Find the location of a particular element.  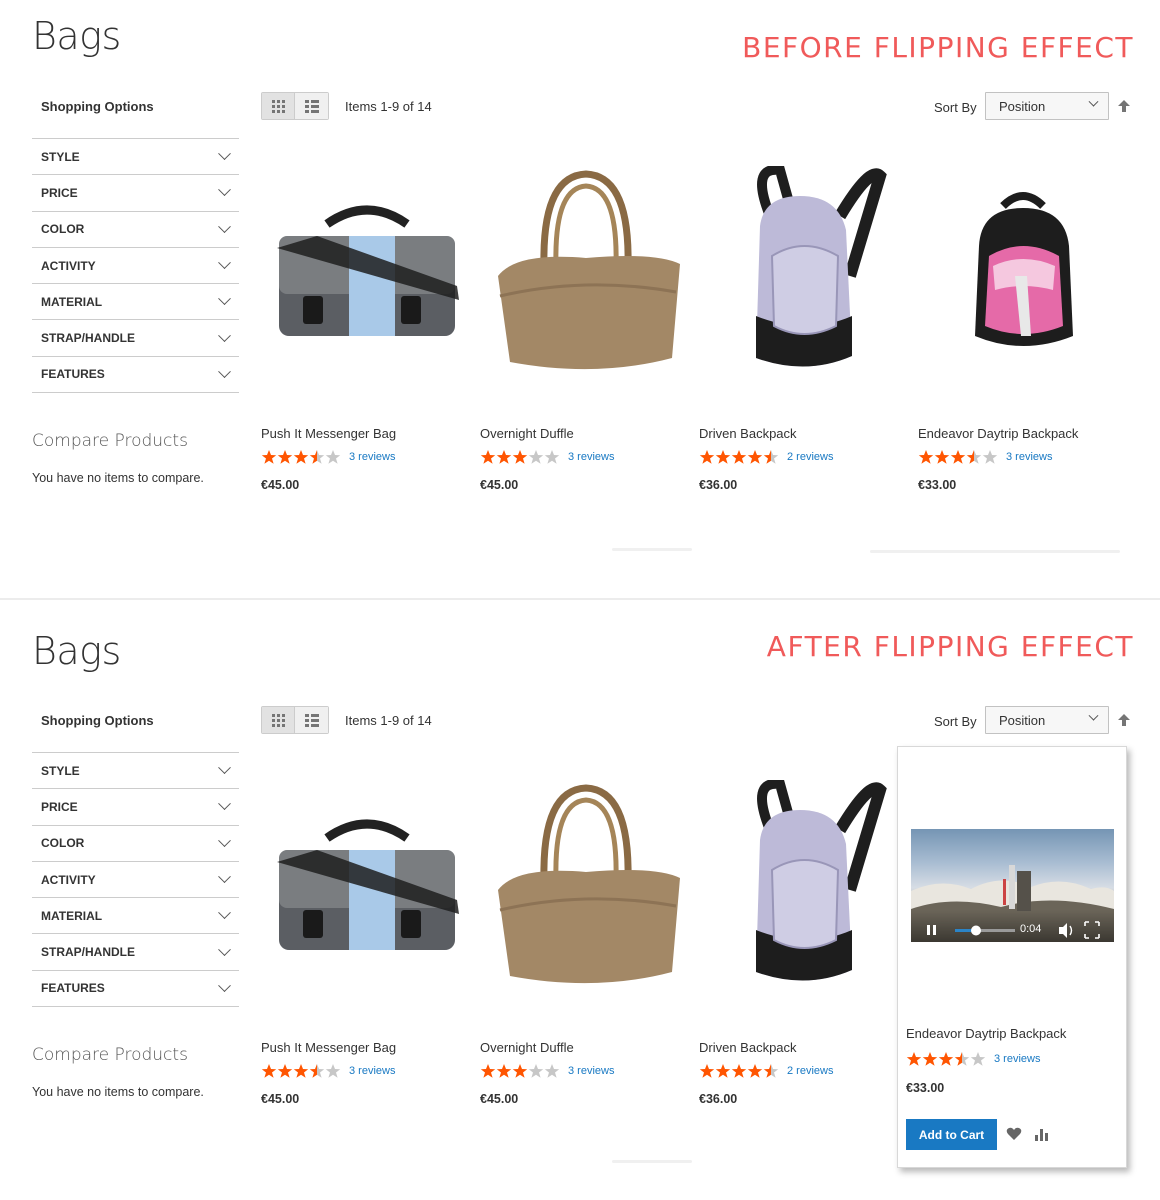

heart-icon is located at coordinates (1014, 1134).